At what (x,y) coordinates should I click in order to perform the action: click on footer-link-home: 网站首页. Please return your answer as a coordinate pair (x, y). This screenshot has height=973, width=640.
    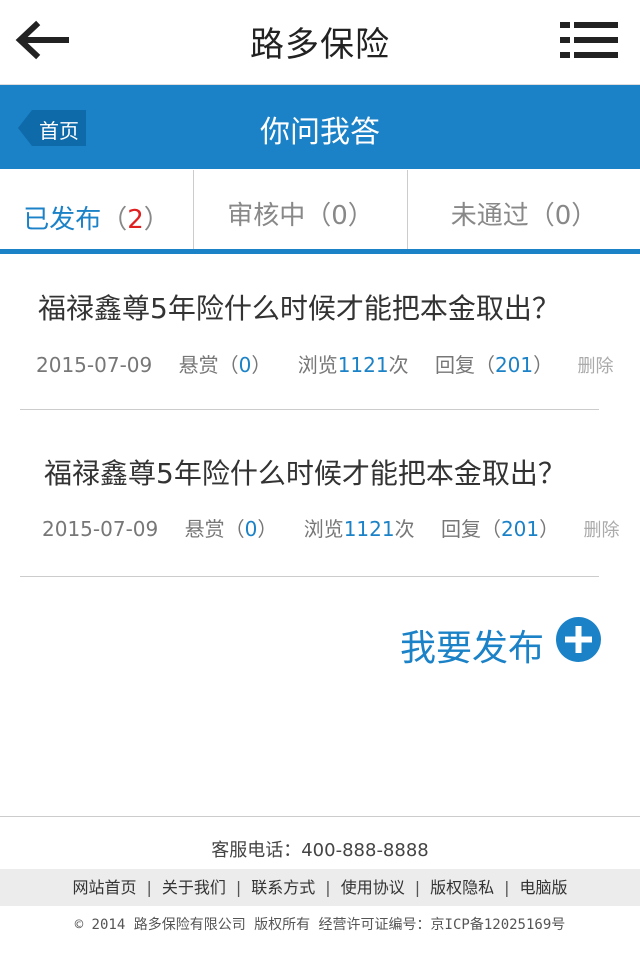
    Looking at the image, I should click on (104, 887).